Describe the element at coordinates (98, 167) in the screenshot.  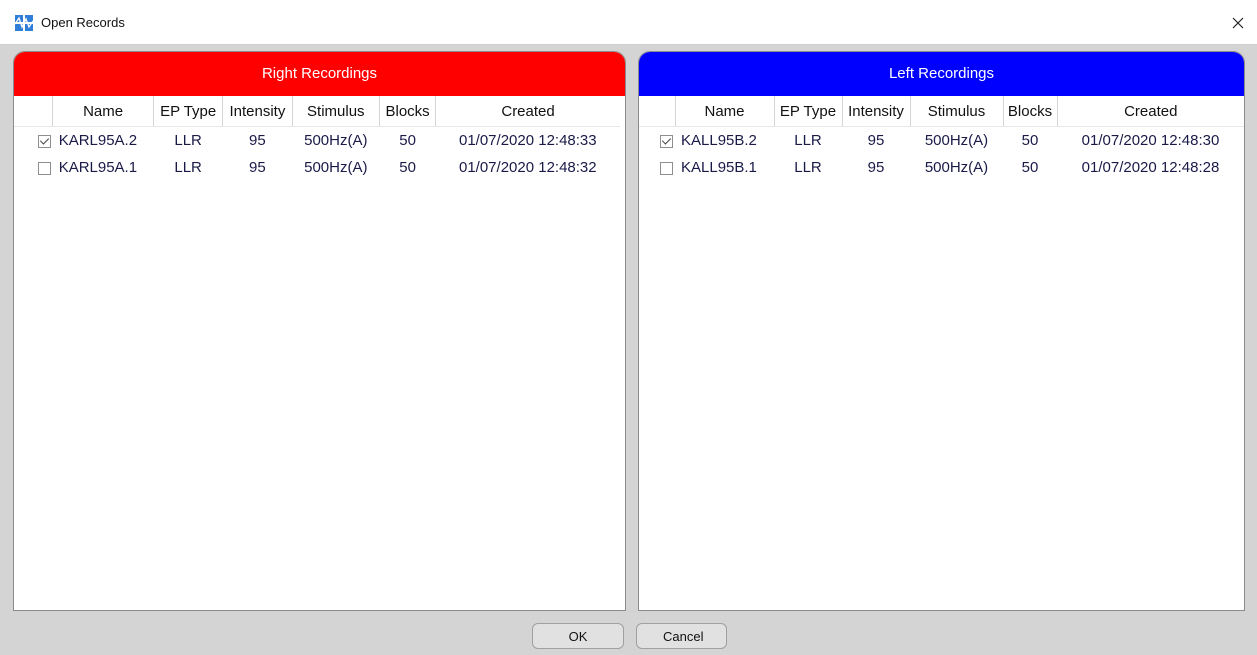
I see `cell-name: KARL95A.1` at that location.